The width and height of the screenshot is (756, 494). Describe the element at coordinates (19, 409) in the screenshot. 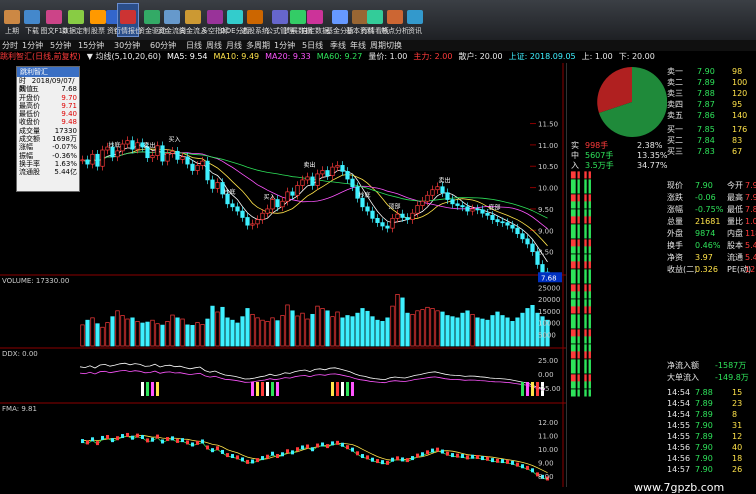

I see `indicator2-title: FMA: 9.81` at that location.